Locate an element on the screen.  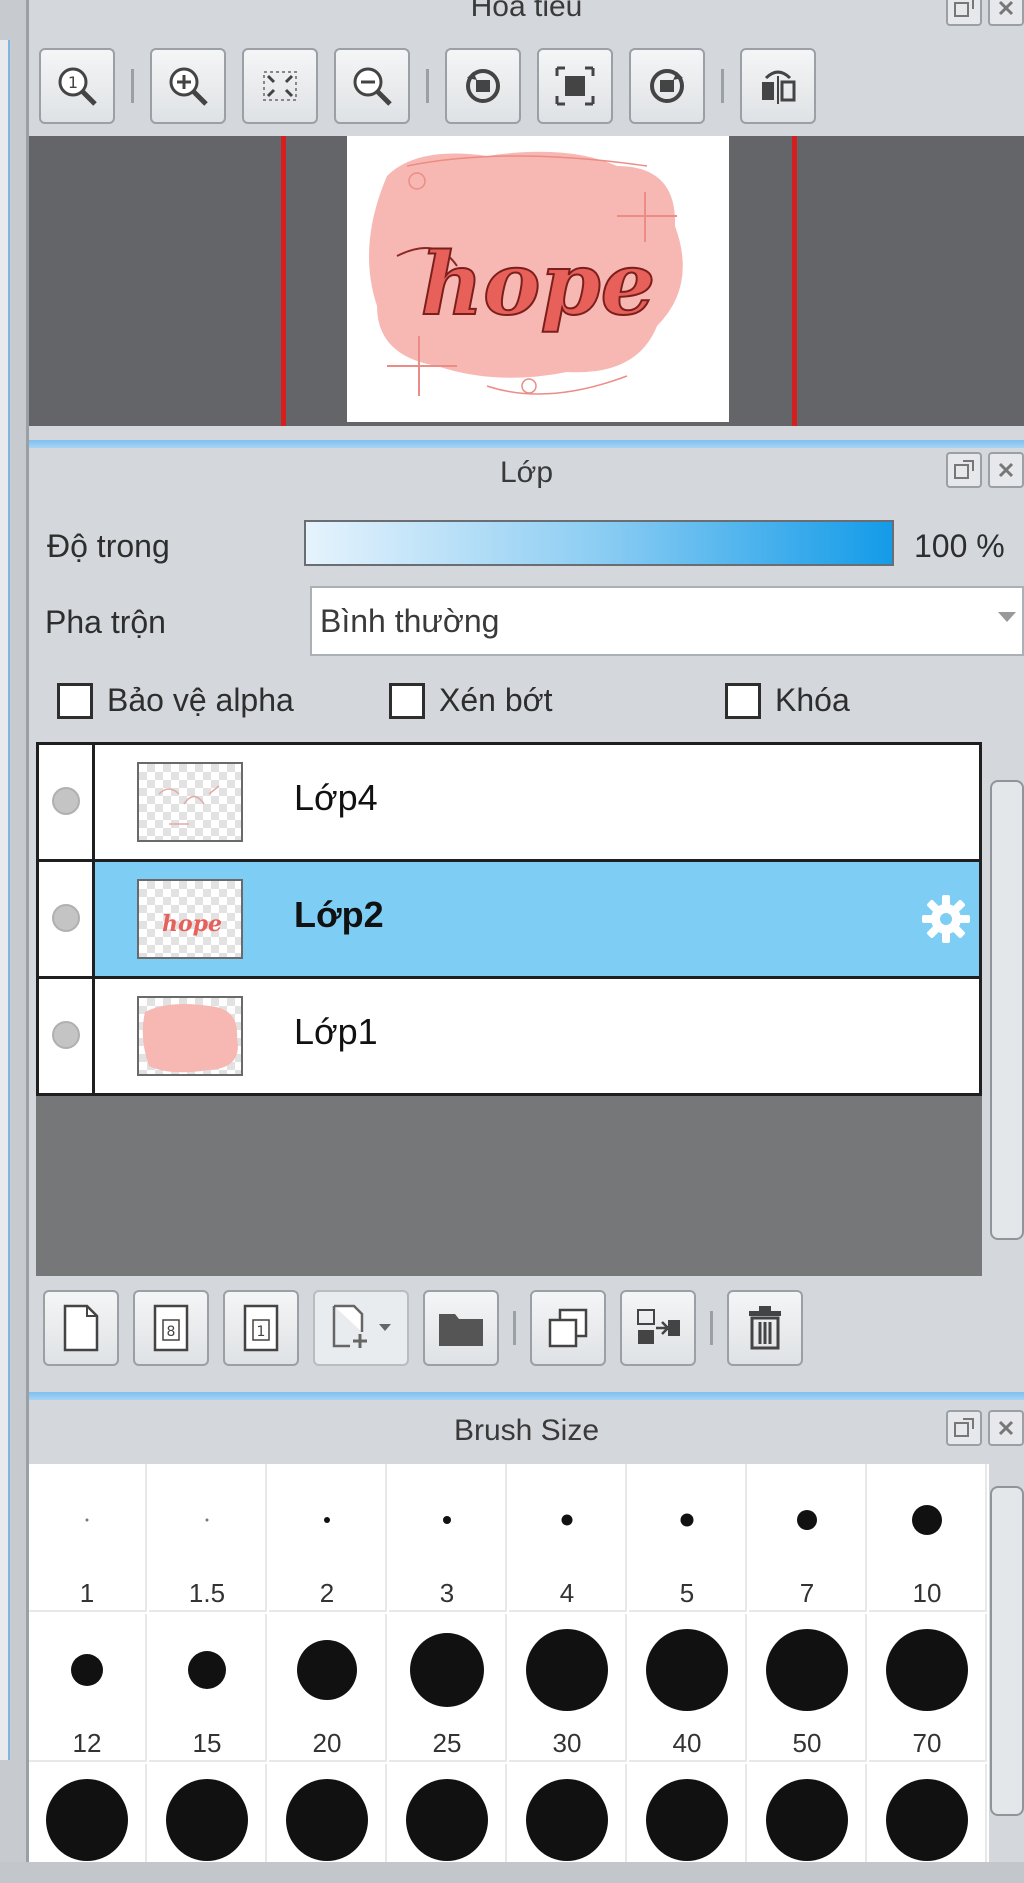
rotate-right-icon is located at coordinates (667, 86).